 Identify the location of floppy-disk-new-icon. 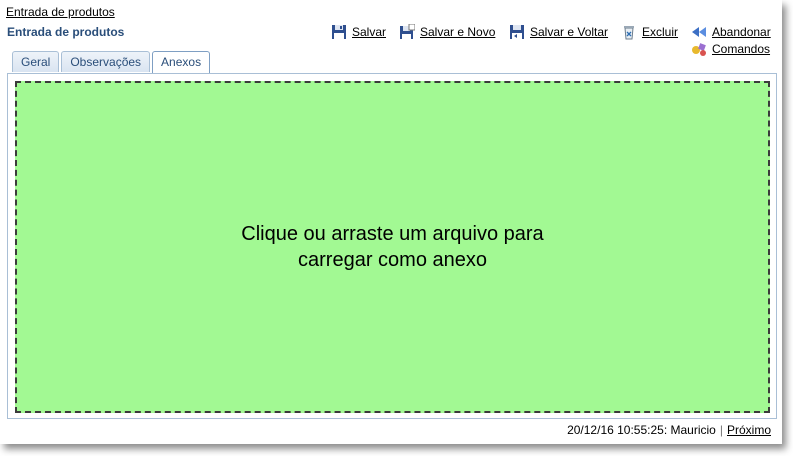
(407, 32).